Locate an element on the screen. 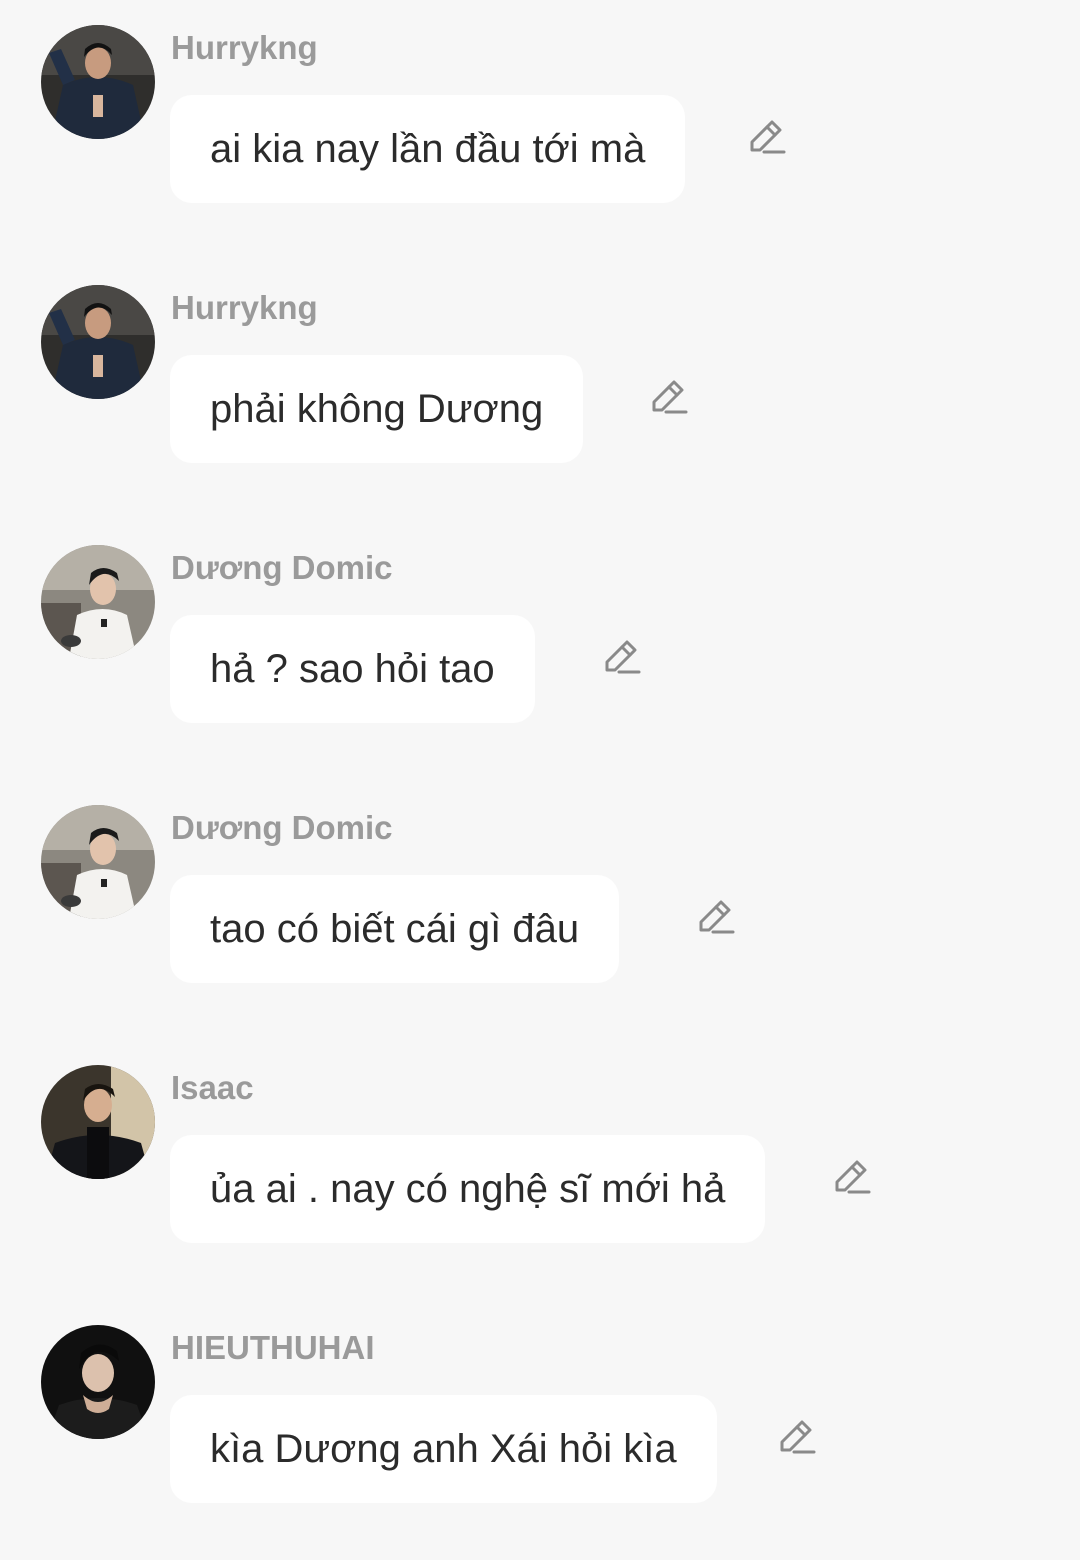  message-bubble: hả ? sao hỏi tao is located at coordinates (352, 669).